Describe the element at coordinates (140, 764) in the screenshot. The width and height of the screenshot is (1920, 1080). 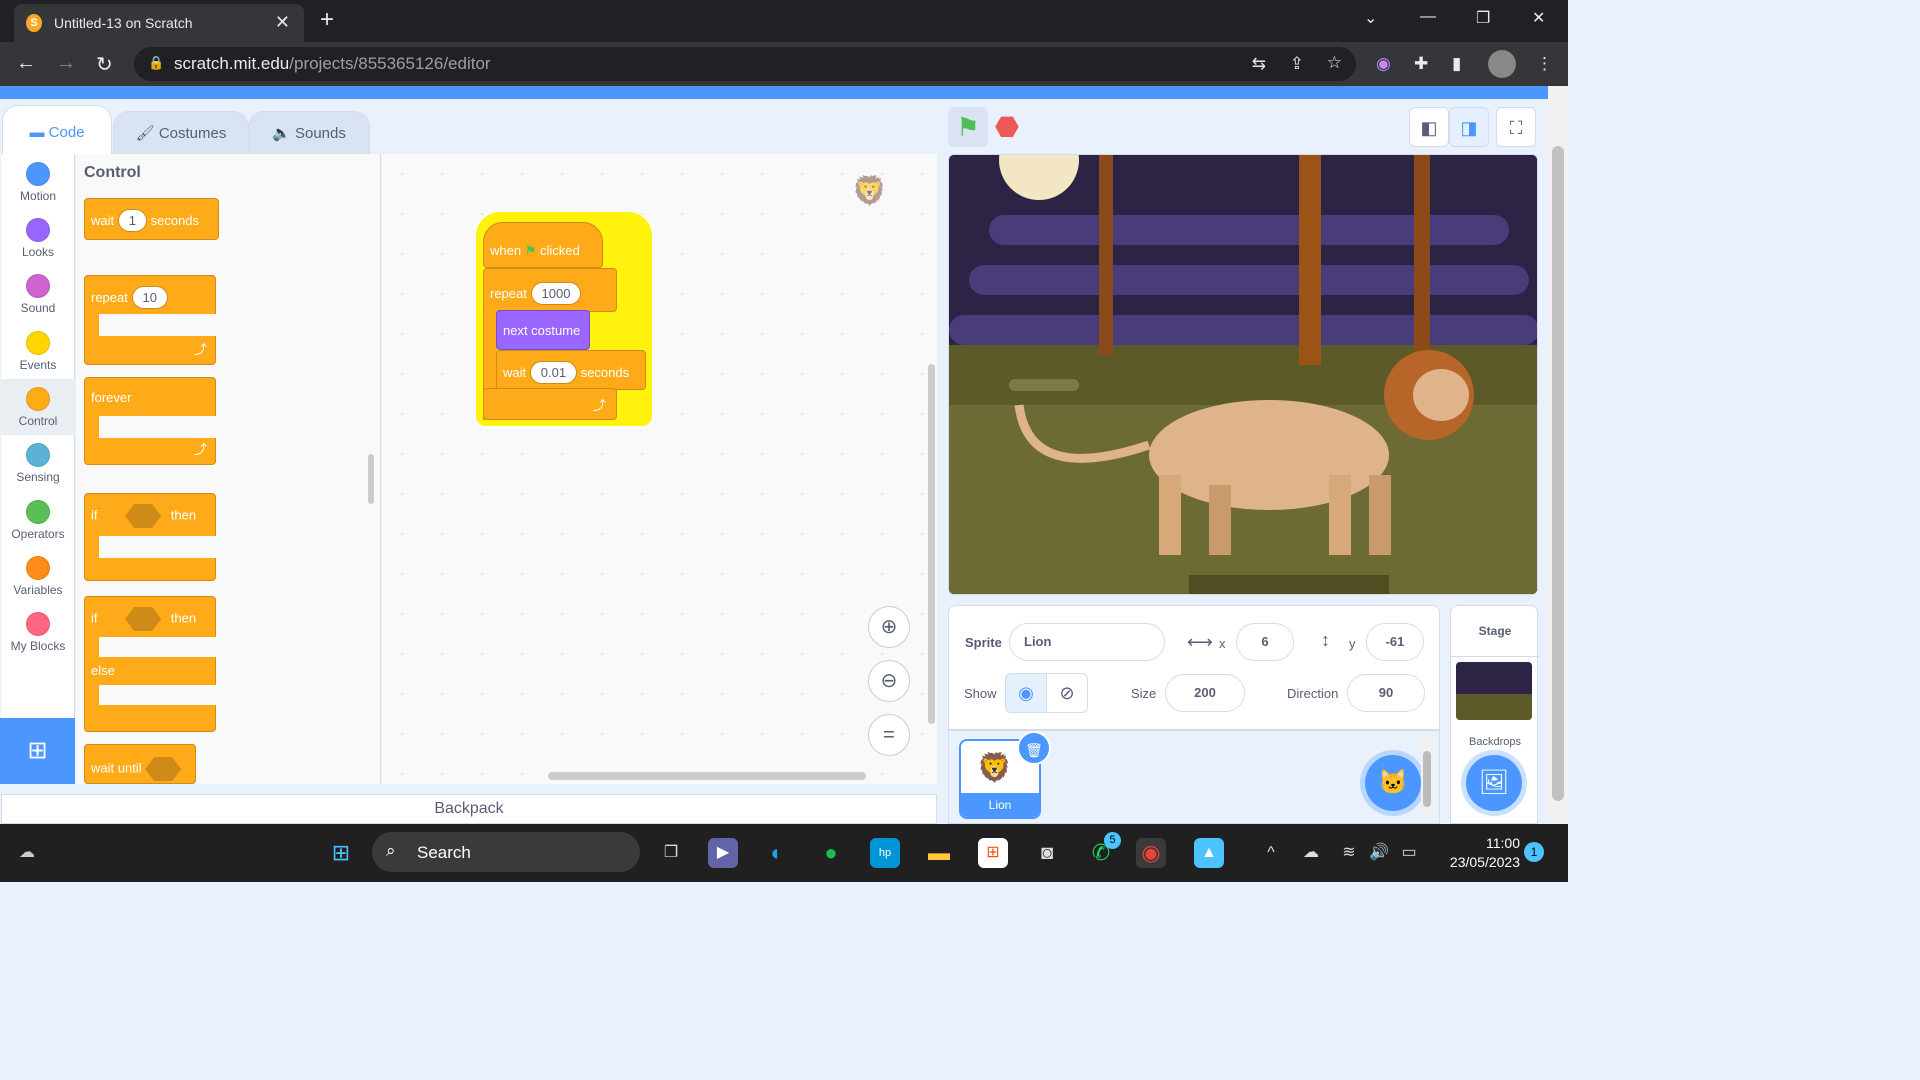
I see `palette-wait-until-block: wait until` at that location.